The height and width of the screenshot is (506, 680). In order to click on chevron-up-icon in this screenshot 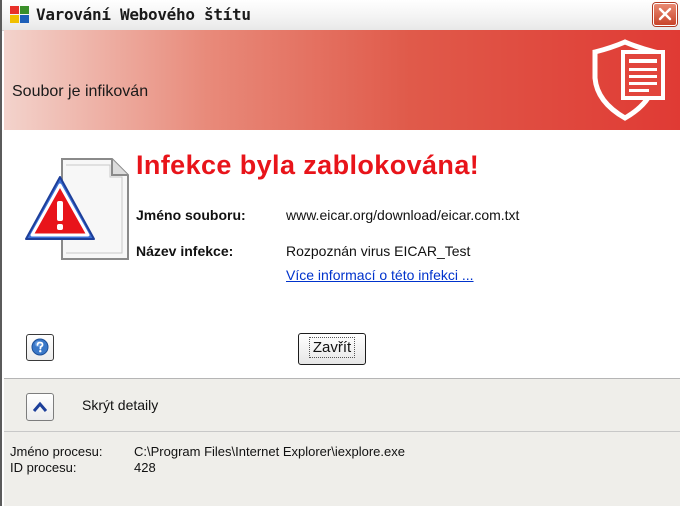, I will do `click(40, 406)`.